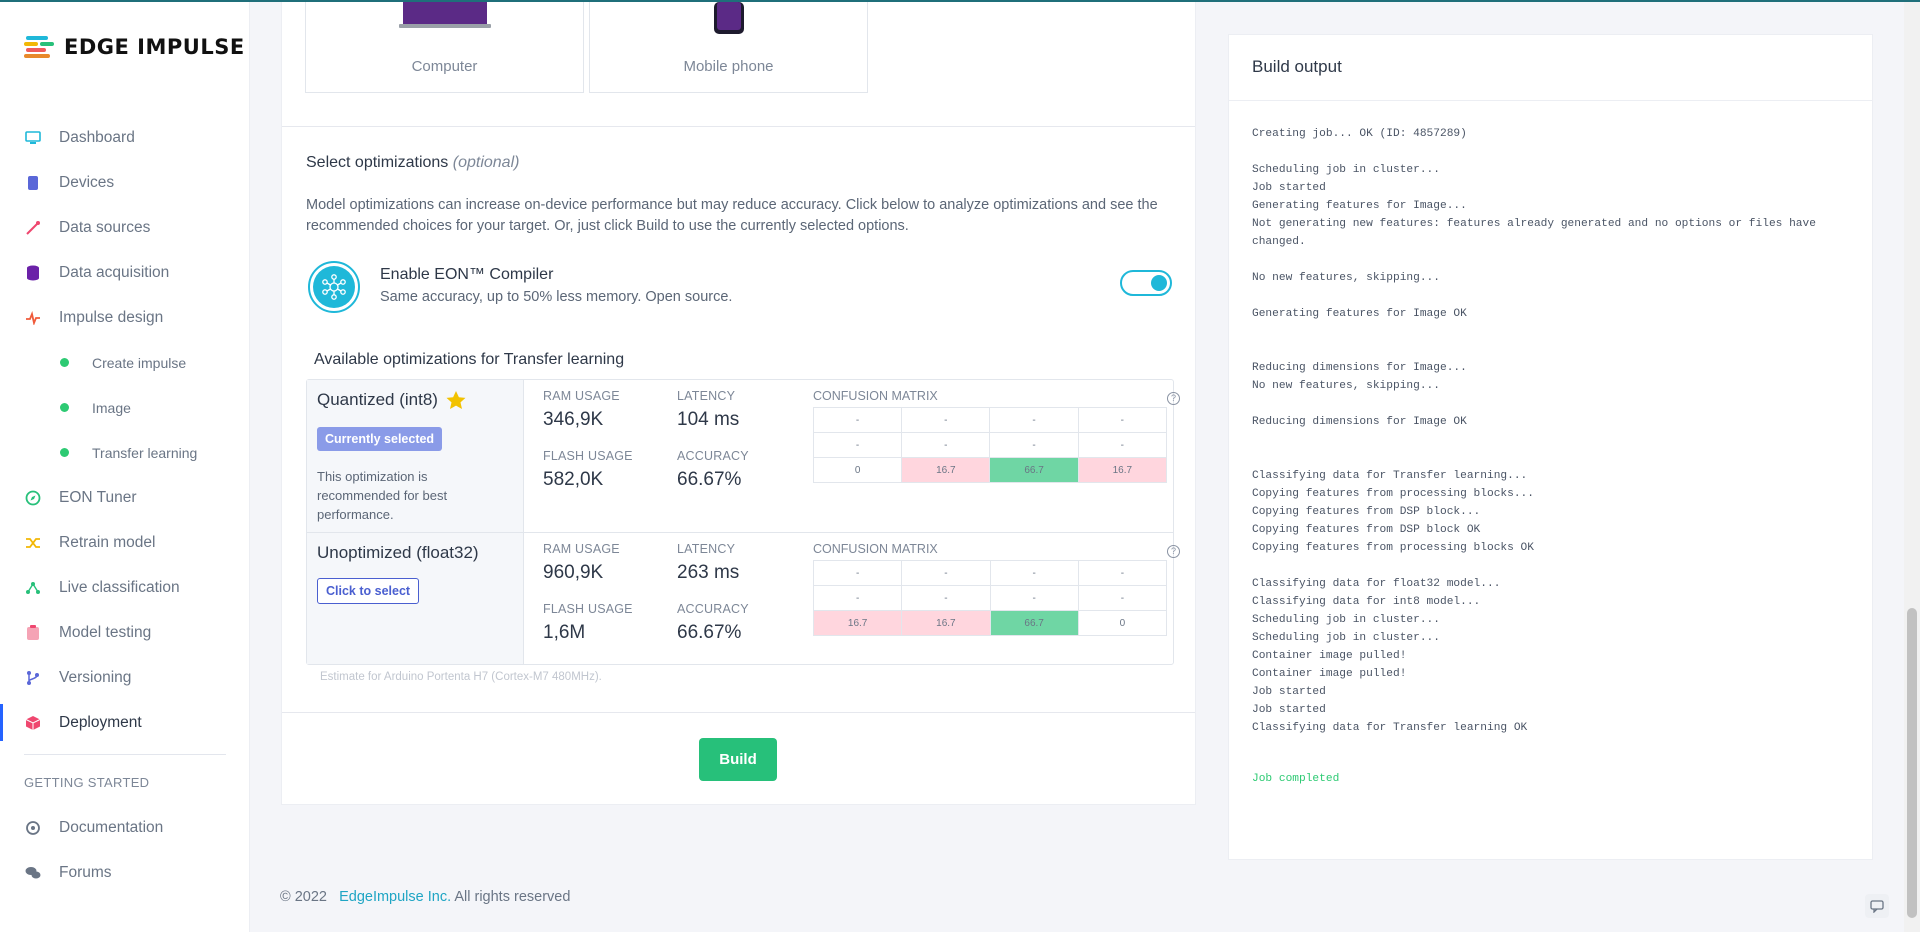  What do you see at coordinates (97, 137) in the screenshot?
I see `sidebar-item-label: Dashboard` at bounding box center [97, 137].